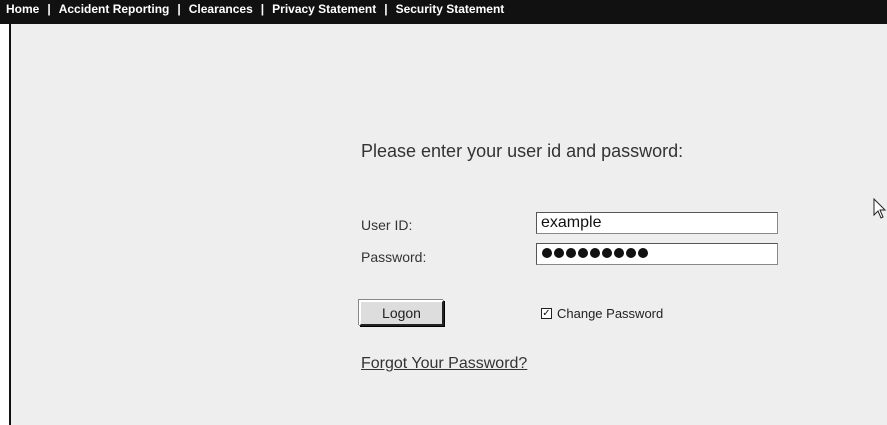 This screenshot has width=887, height=425. I want to click on logon-button: Logon, so click(401, 313).